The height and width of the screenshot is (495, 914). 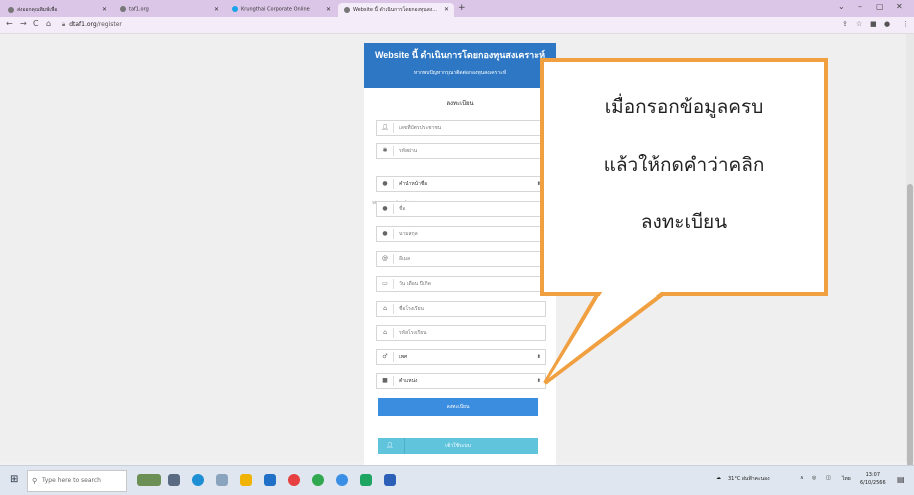 What do you see at coordinates (859, 24) in the screenshot?
I see `bookmark-star-icon: ☆` at bounding box center [859, 24].